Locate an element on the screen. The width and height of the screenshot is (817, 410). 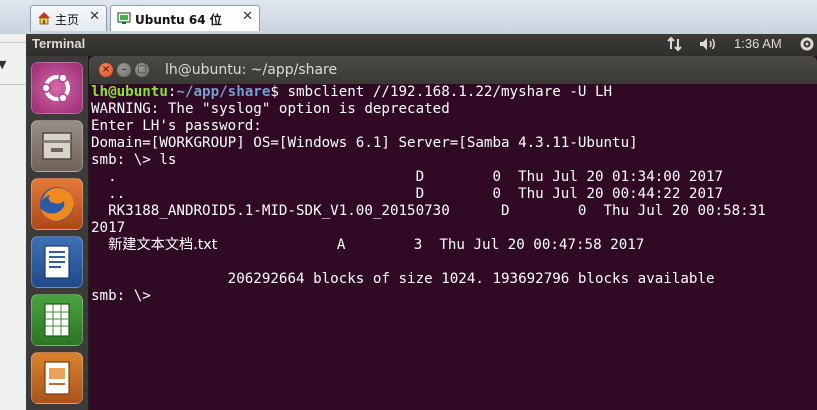
app-title: Terminal is located at coordinates (59, 43).